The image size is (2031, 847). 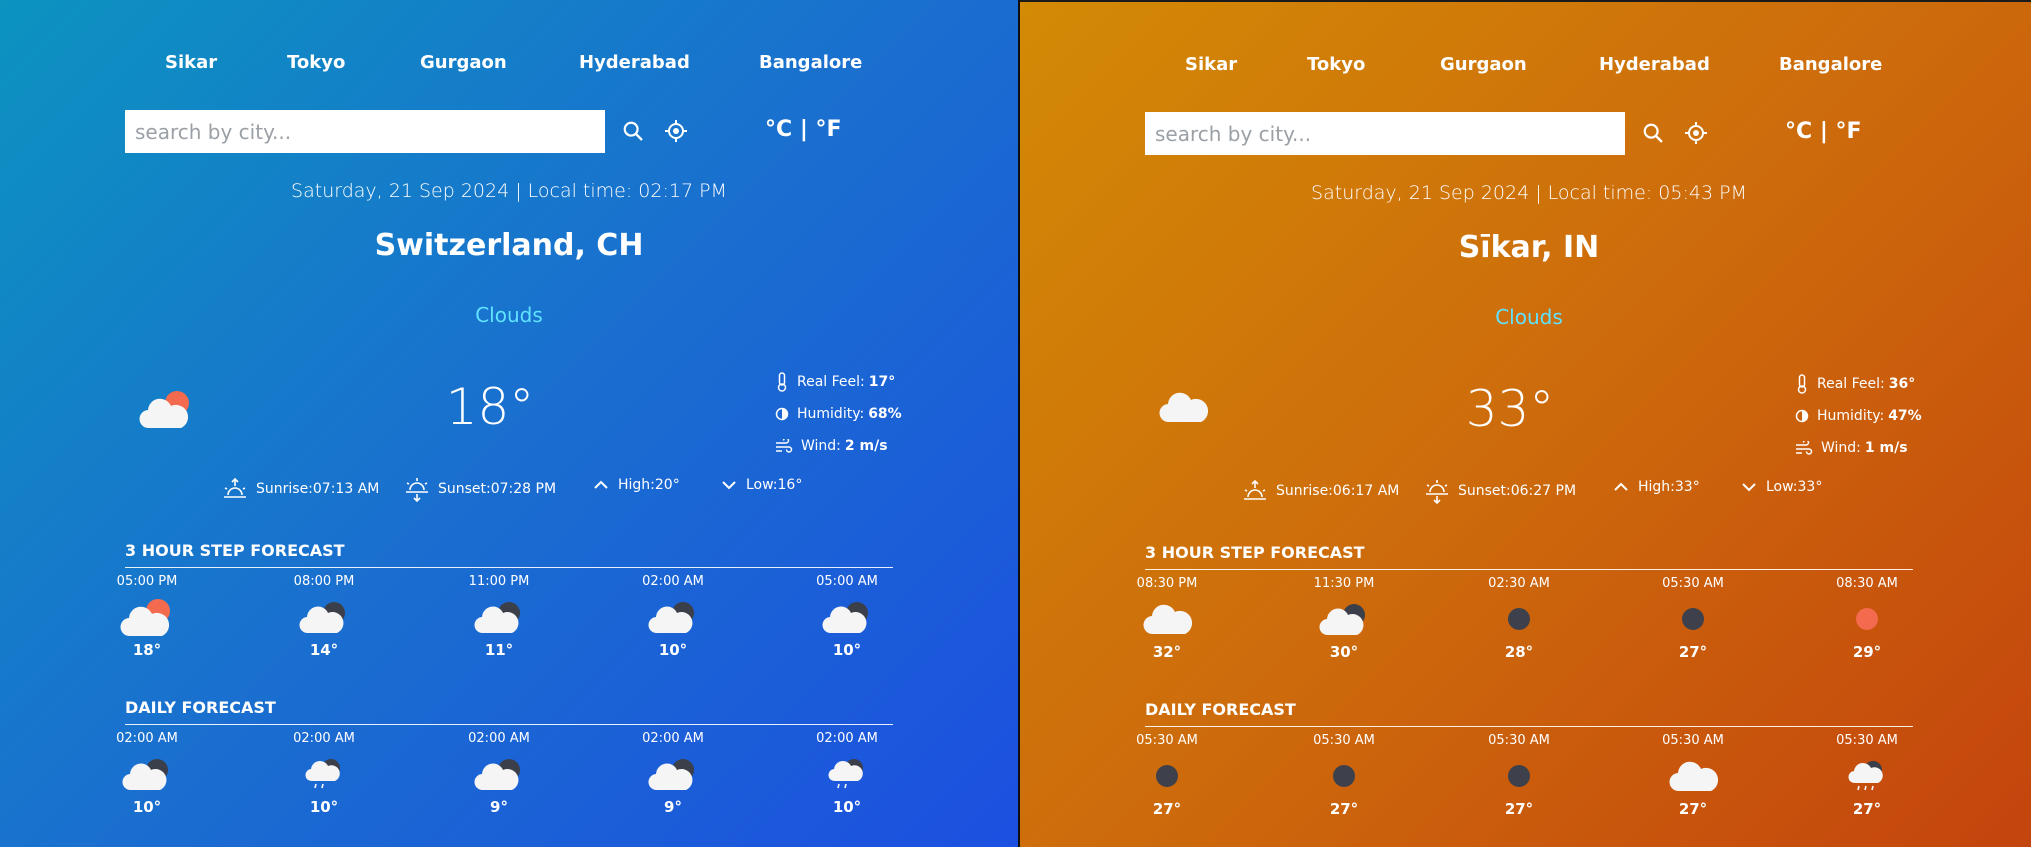 I want to click on cloud-sun-icon, so click(x=147, y=617).